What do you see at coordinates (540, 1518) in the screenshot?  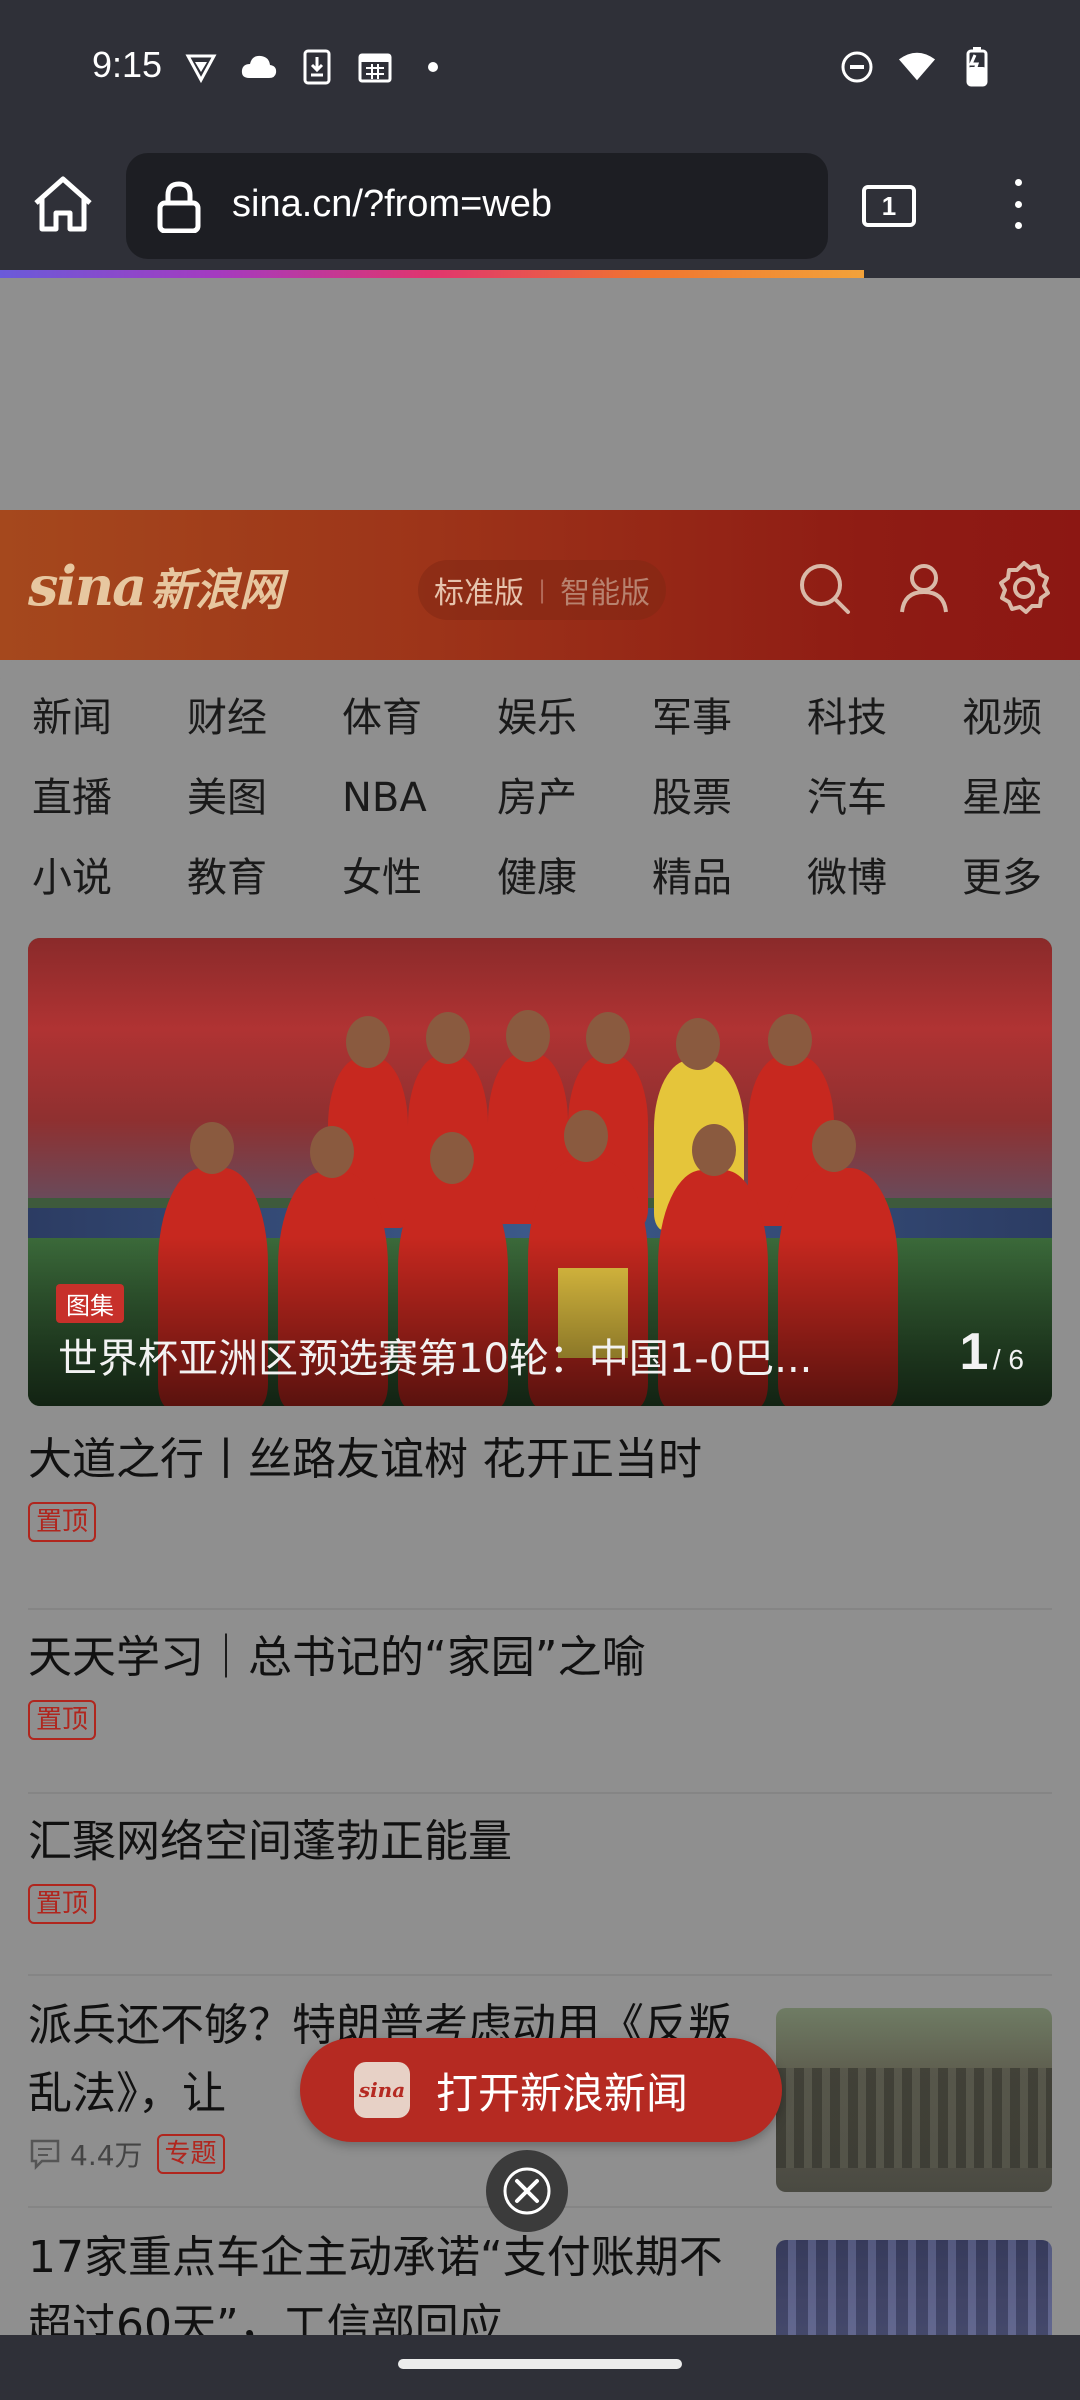 I see `news-item: 大道之行丨丝路友谊树 花开正当时 置顶` at bounding box center [540, 1518].